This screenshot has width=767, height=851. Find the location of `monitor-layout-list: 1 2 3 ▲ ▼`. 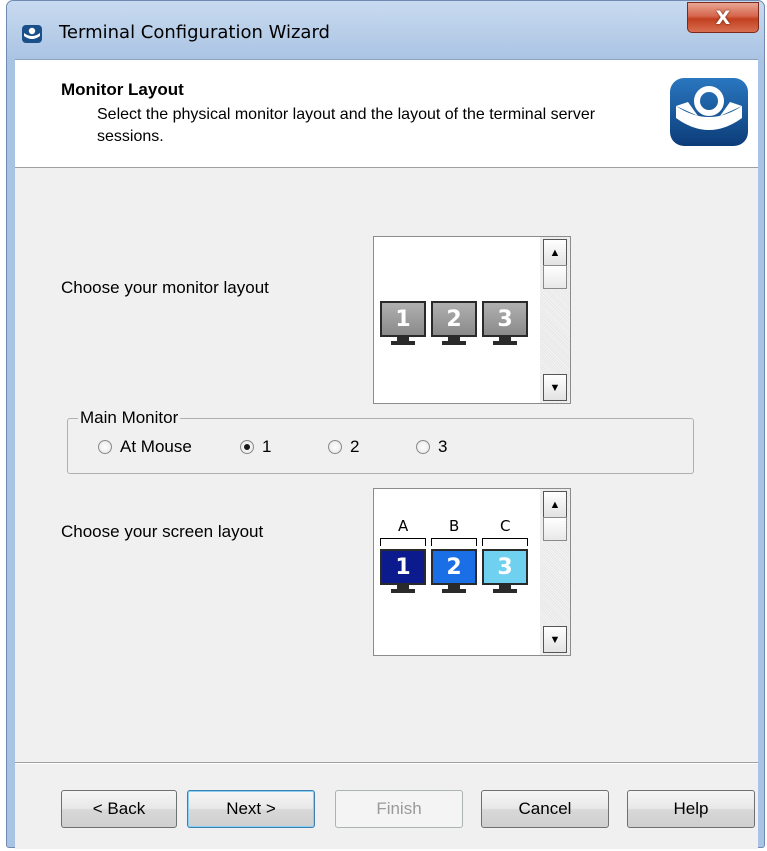

monitor-layout-list: 1 2 3 ▲ ▼ is located at coordinates (472, 320).